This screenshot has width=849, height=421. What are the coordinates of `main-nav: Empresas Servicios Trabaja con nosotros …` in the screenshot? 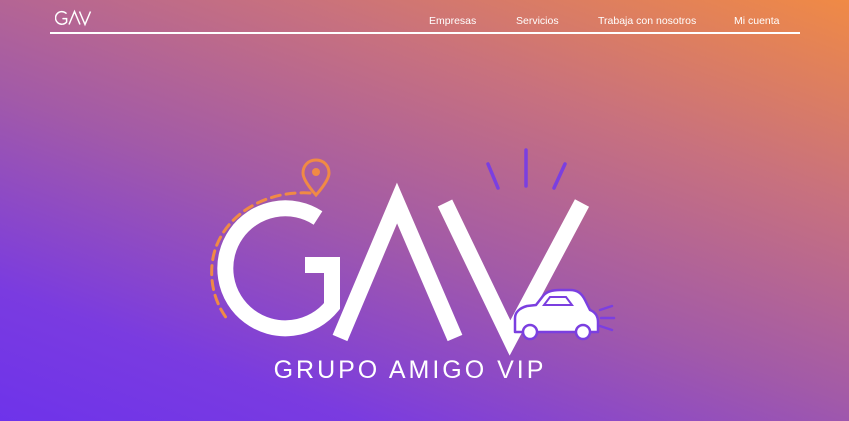 It's located at (425, 22).